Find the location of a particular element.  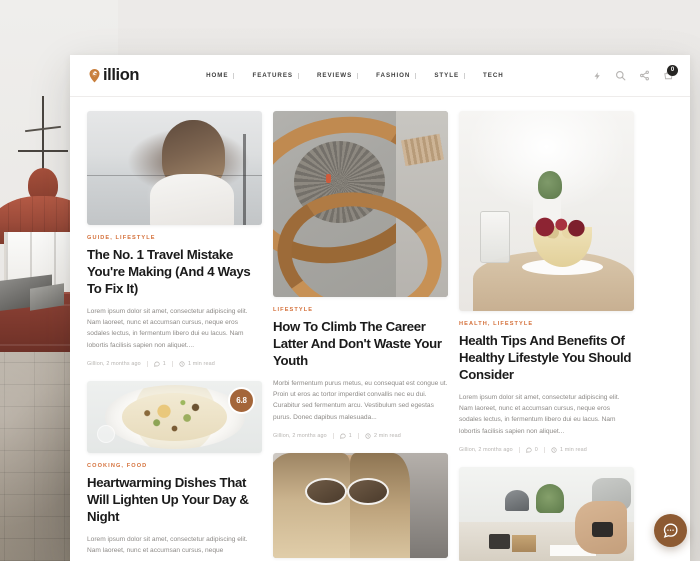

read-time-value: 2 min read is located at coordinates (387, 435).